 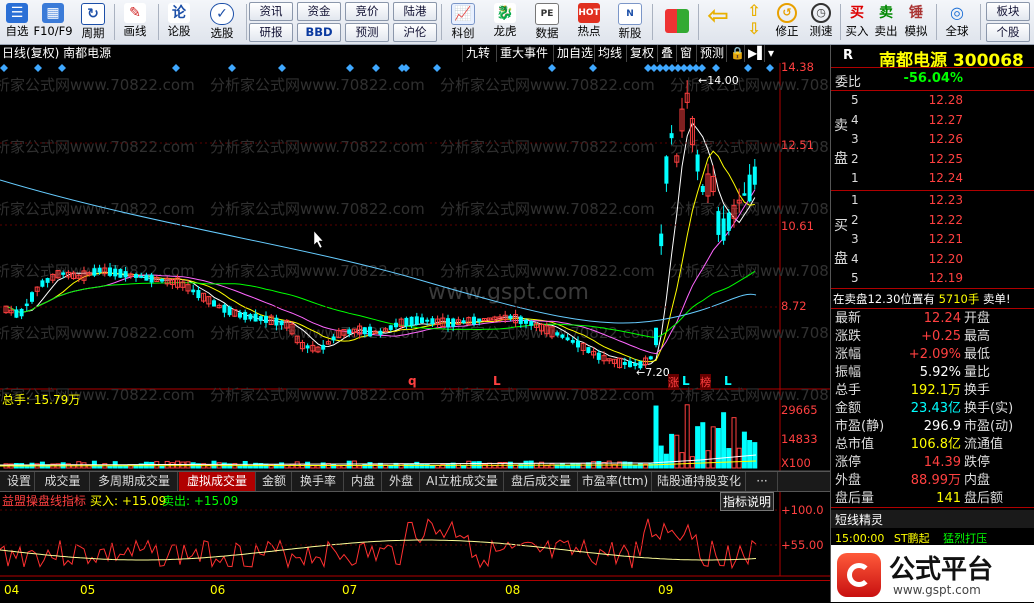 What do you see at coordinates (932, 239) in the screenshot?
I see `bid-row: 3 12.21` at bounding box center [932, 239].